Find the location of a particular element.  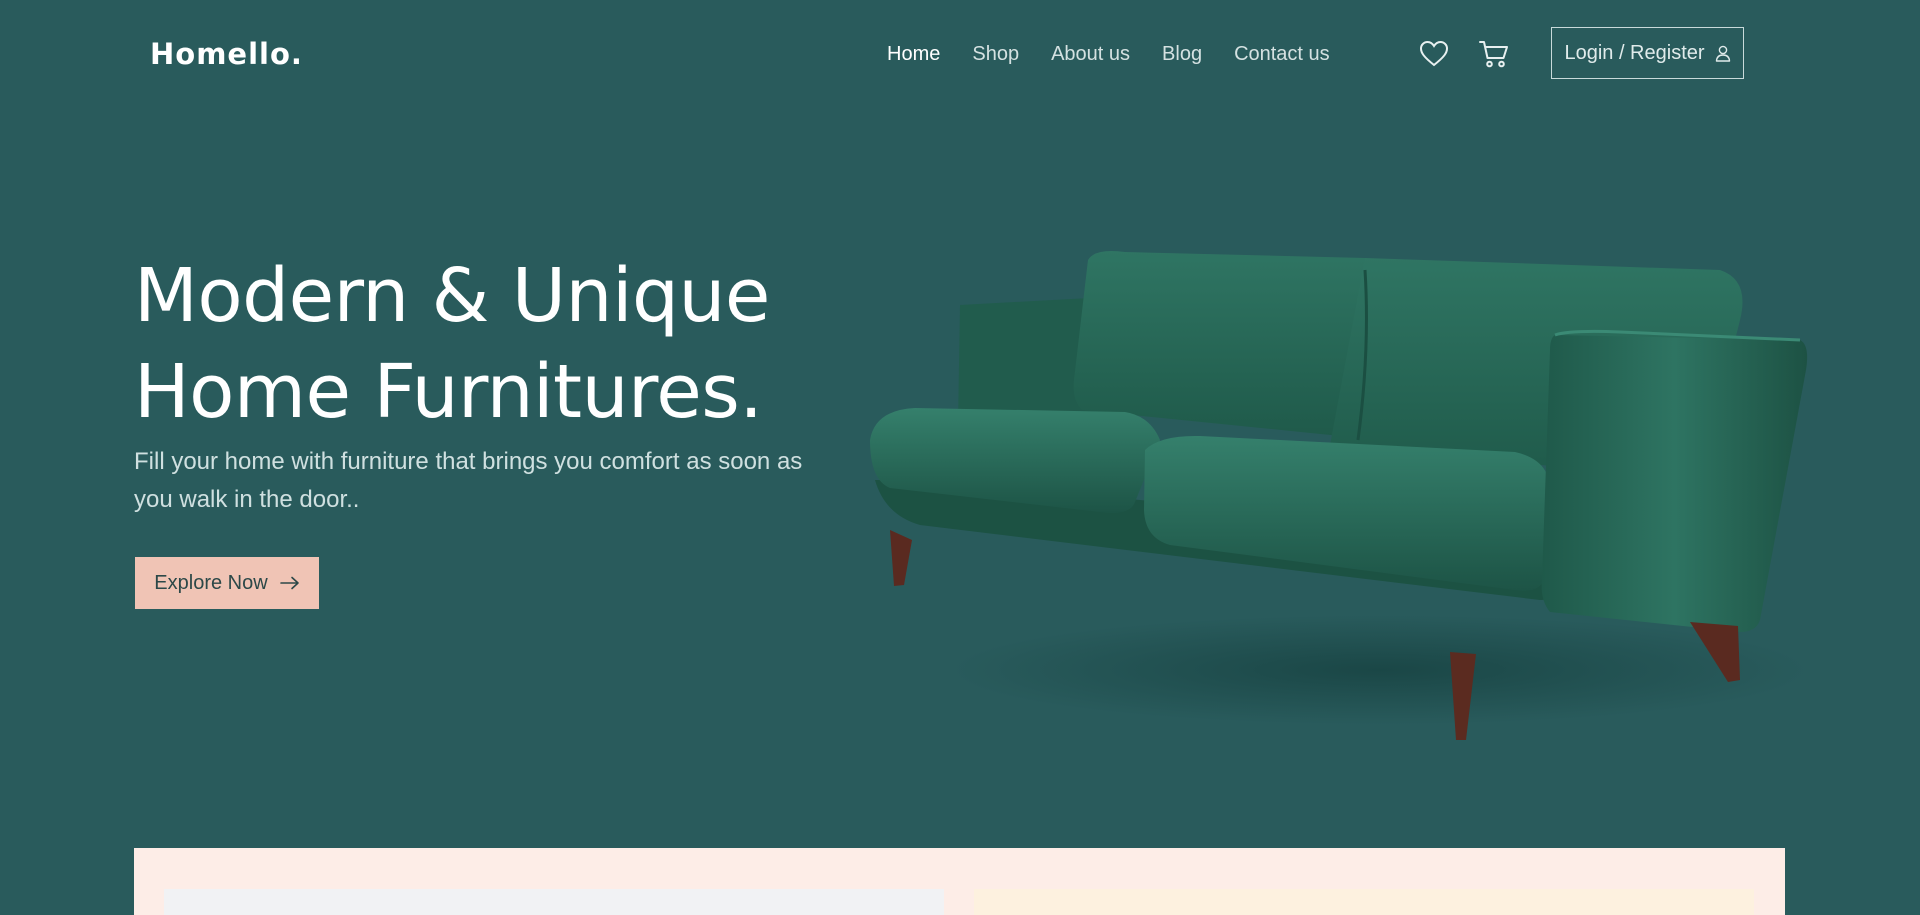

cart-button is located at coordinates (1494, 54).